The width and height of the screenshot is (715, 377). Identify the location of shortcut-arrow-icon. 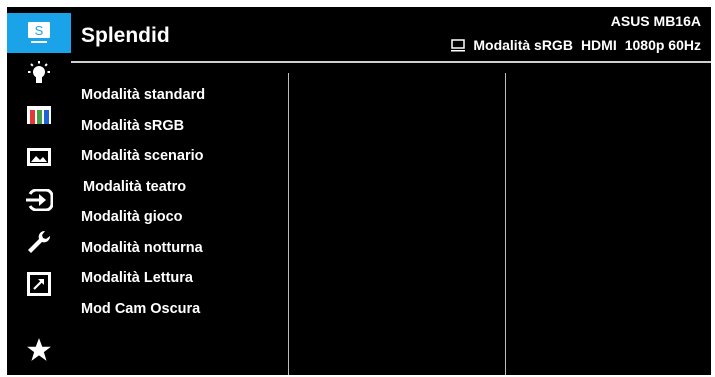
(39, 284).